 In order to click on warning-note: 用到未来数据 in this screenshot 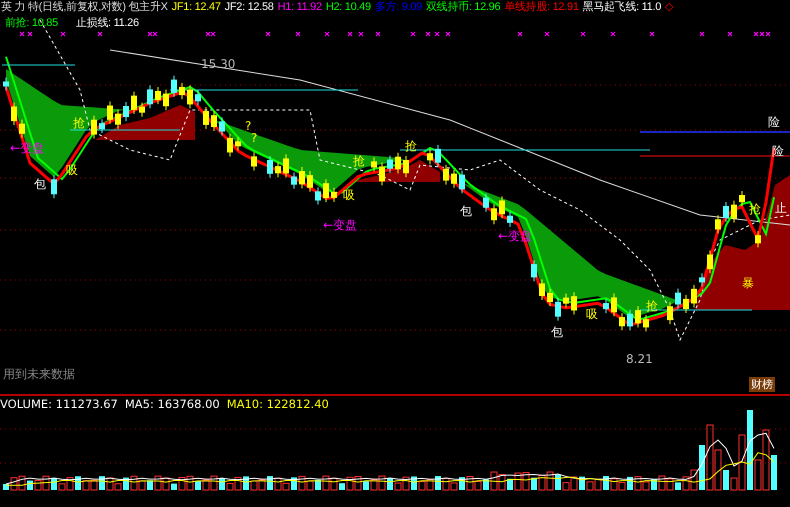, I will do `click(39, 374)`.